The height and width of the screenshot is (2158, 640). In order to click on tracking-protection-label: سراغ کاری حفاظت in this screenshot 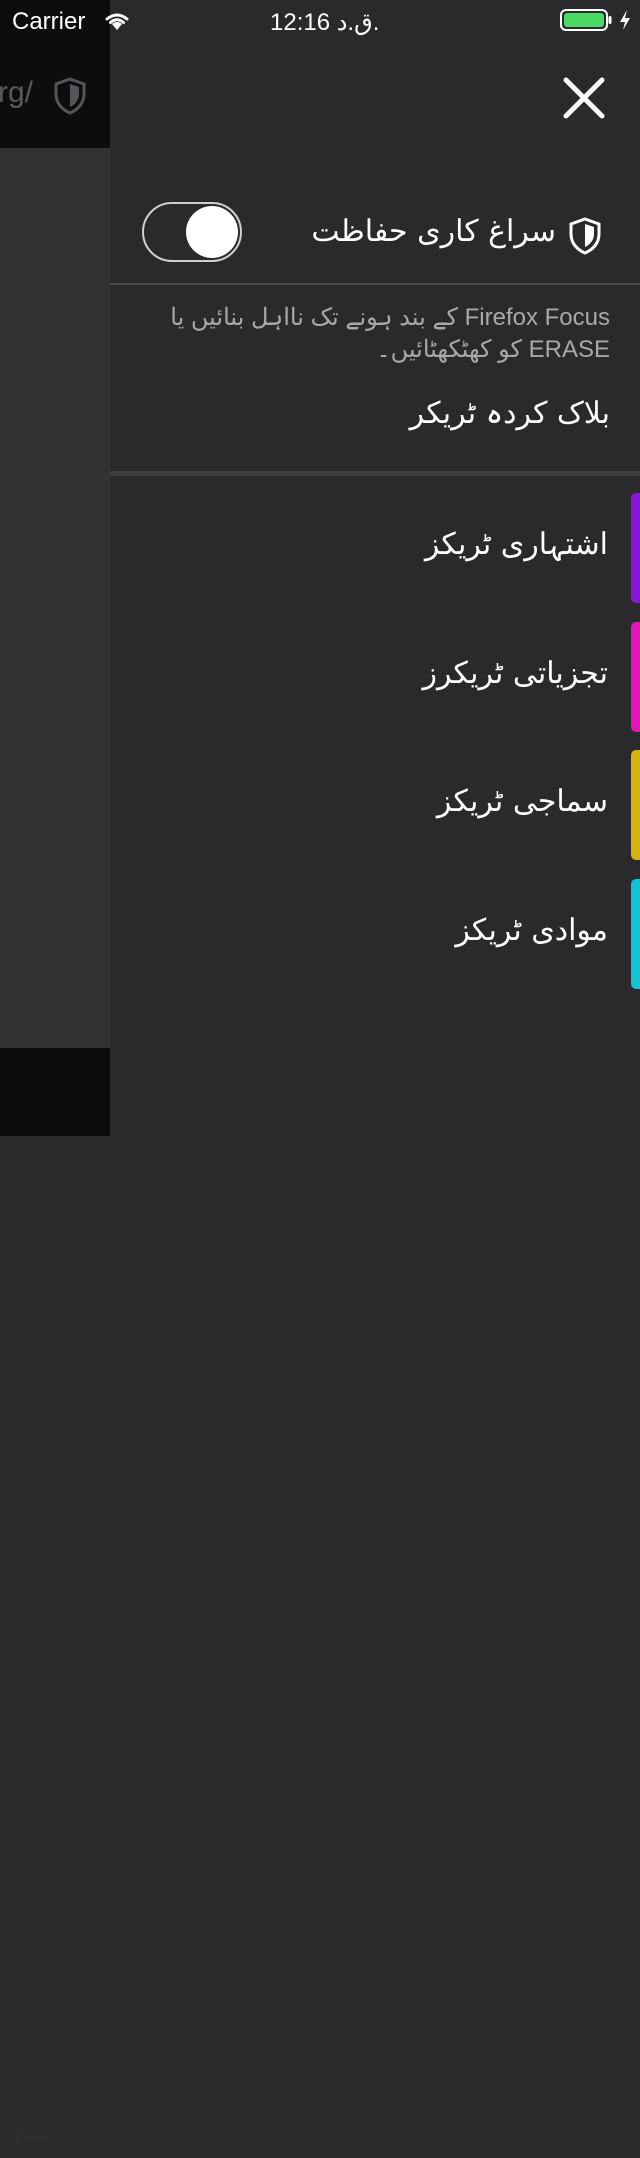, I will do `click(433, 231)`.